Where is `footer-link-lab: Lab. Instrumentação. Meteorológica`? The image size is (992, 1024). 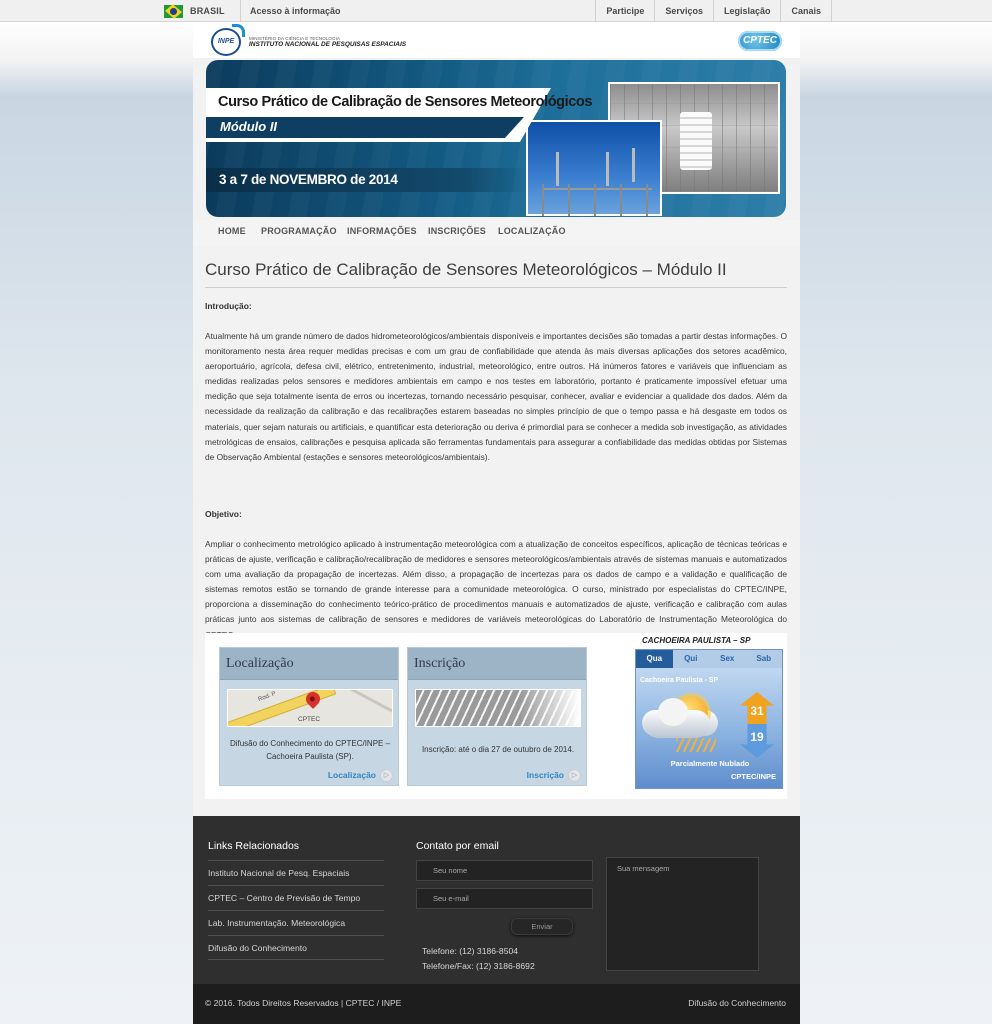
footer-link-lab: Lab. Instrumentação. Meteorológica is located at coordinates (296, 922).